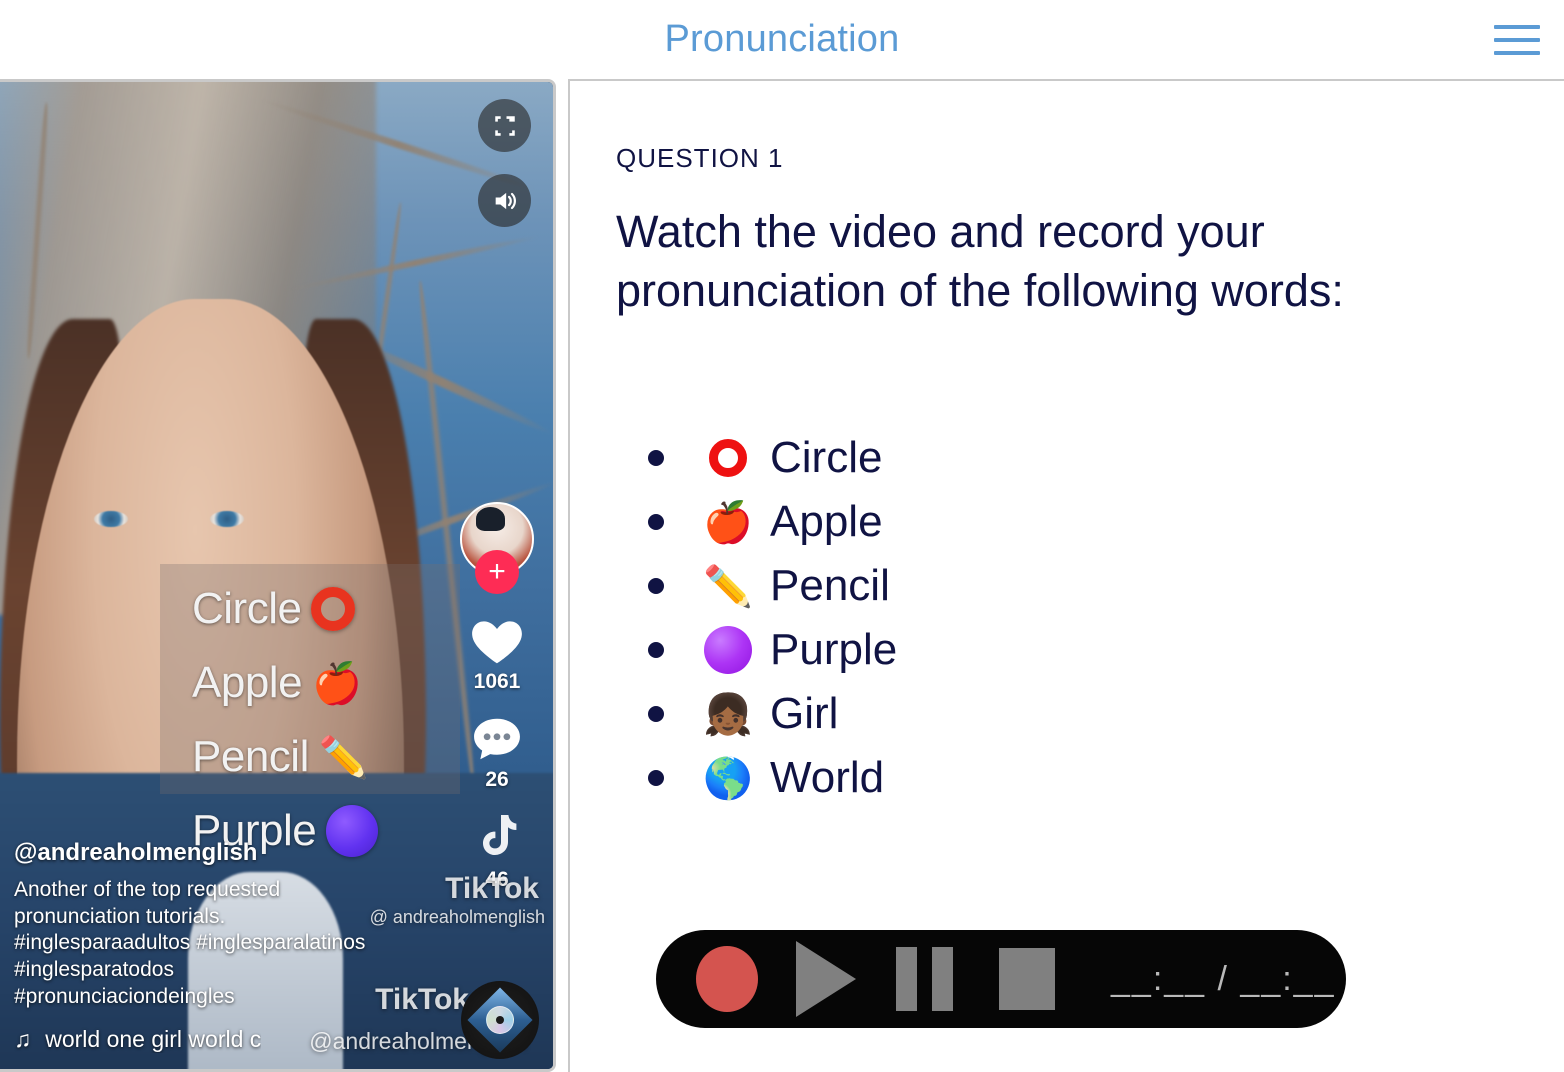 The image size is (1564, 1072). I want to click on overlay-word-label: Apple, so click(247, 682).